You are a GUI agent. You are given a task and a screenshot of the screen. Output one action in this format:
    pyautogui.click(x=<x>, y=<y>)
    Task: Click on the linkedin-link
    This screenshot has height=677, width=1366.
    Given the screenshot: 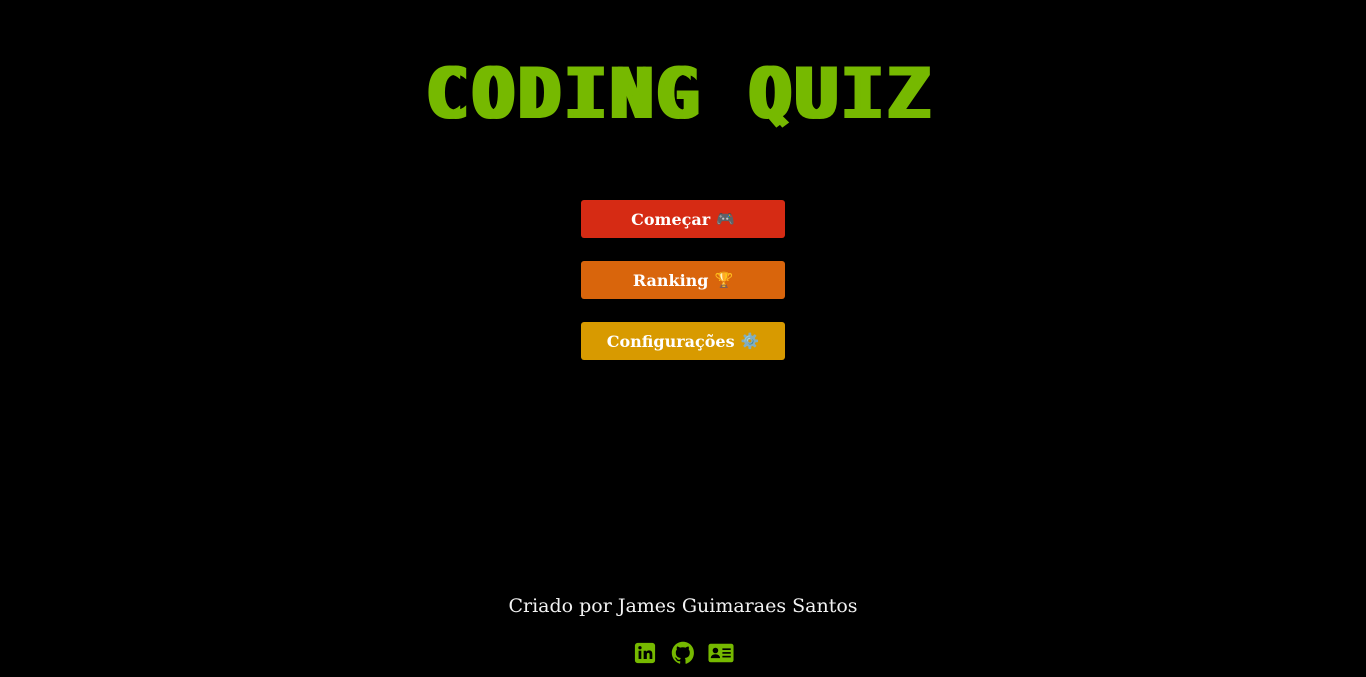 What is the action you would take?
    pyautogui.click(x=645, y=653)
    